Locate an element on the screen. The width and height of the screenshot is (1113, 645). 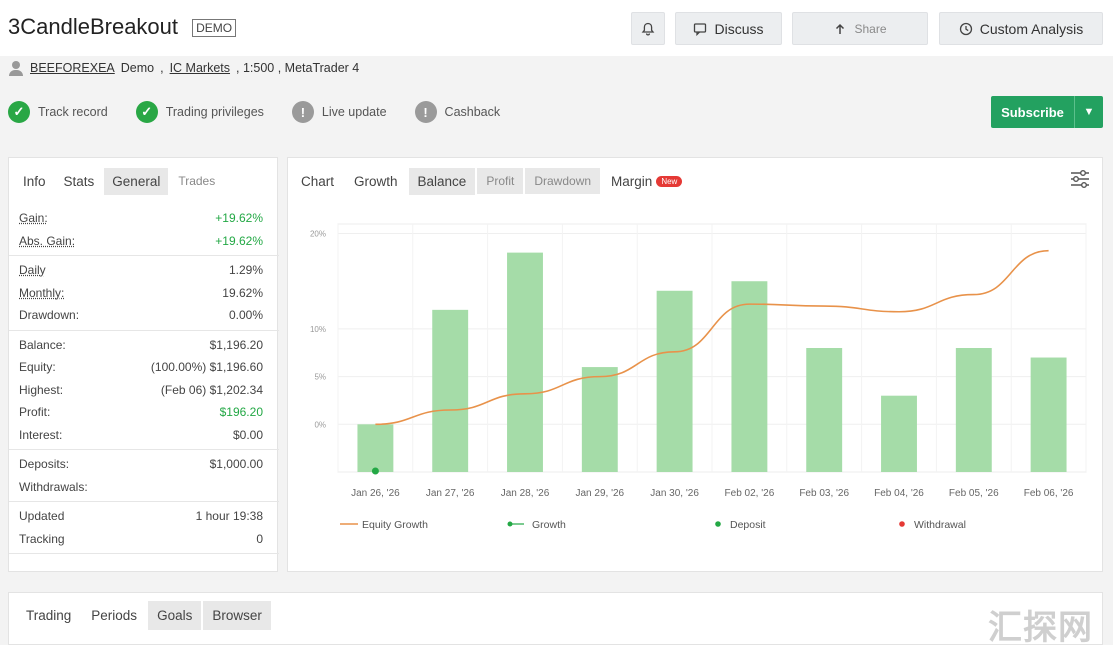
stats-row: Updated 1 hour 19:38 is located at coordinates (144, 516).